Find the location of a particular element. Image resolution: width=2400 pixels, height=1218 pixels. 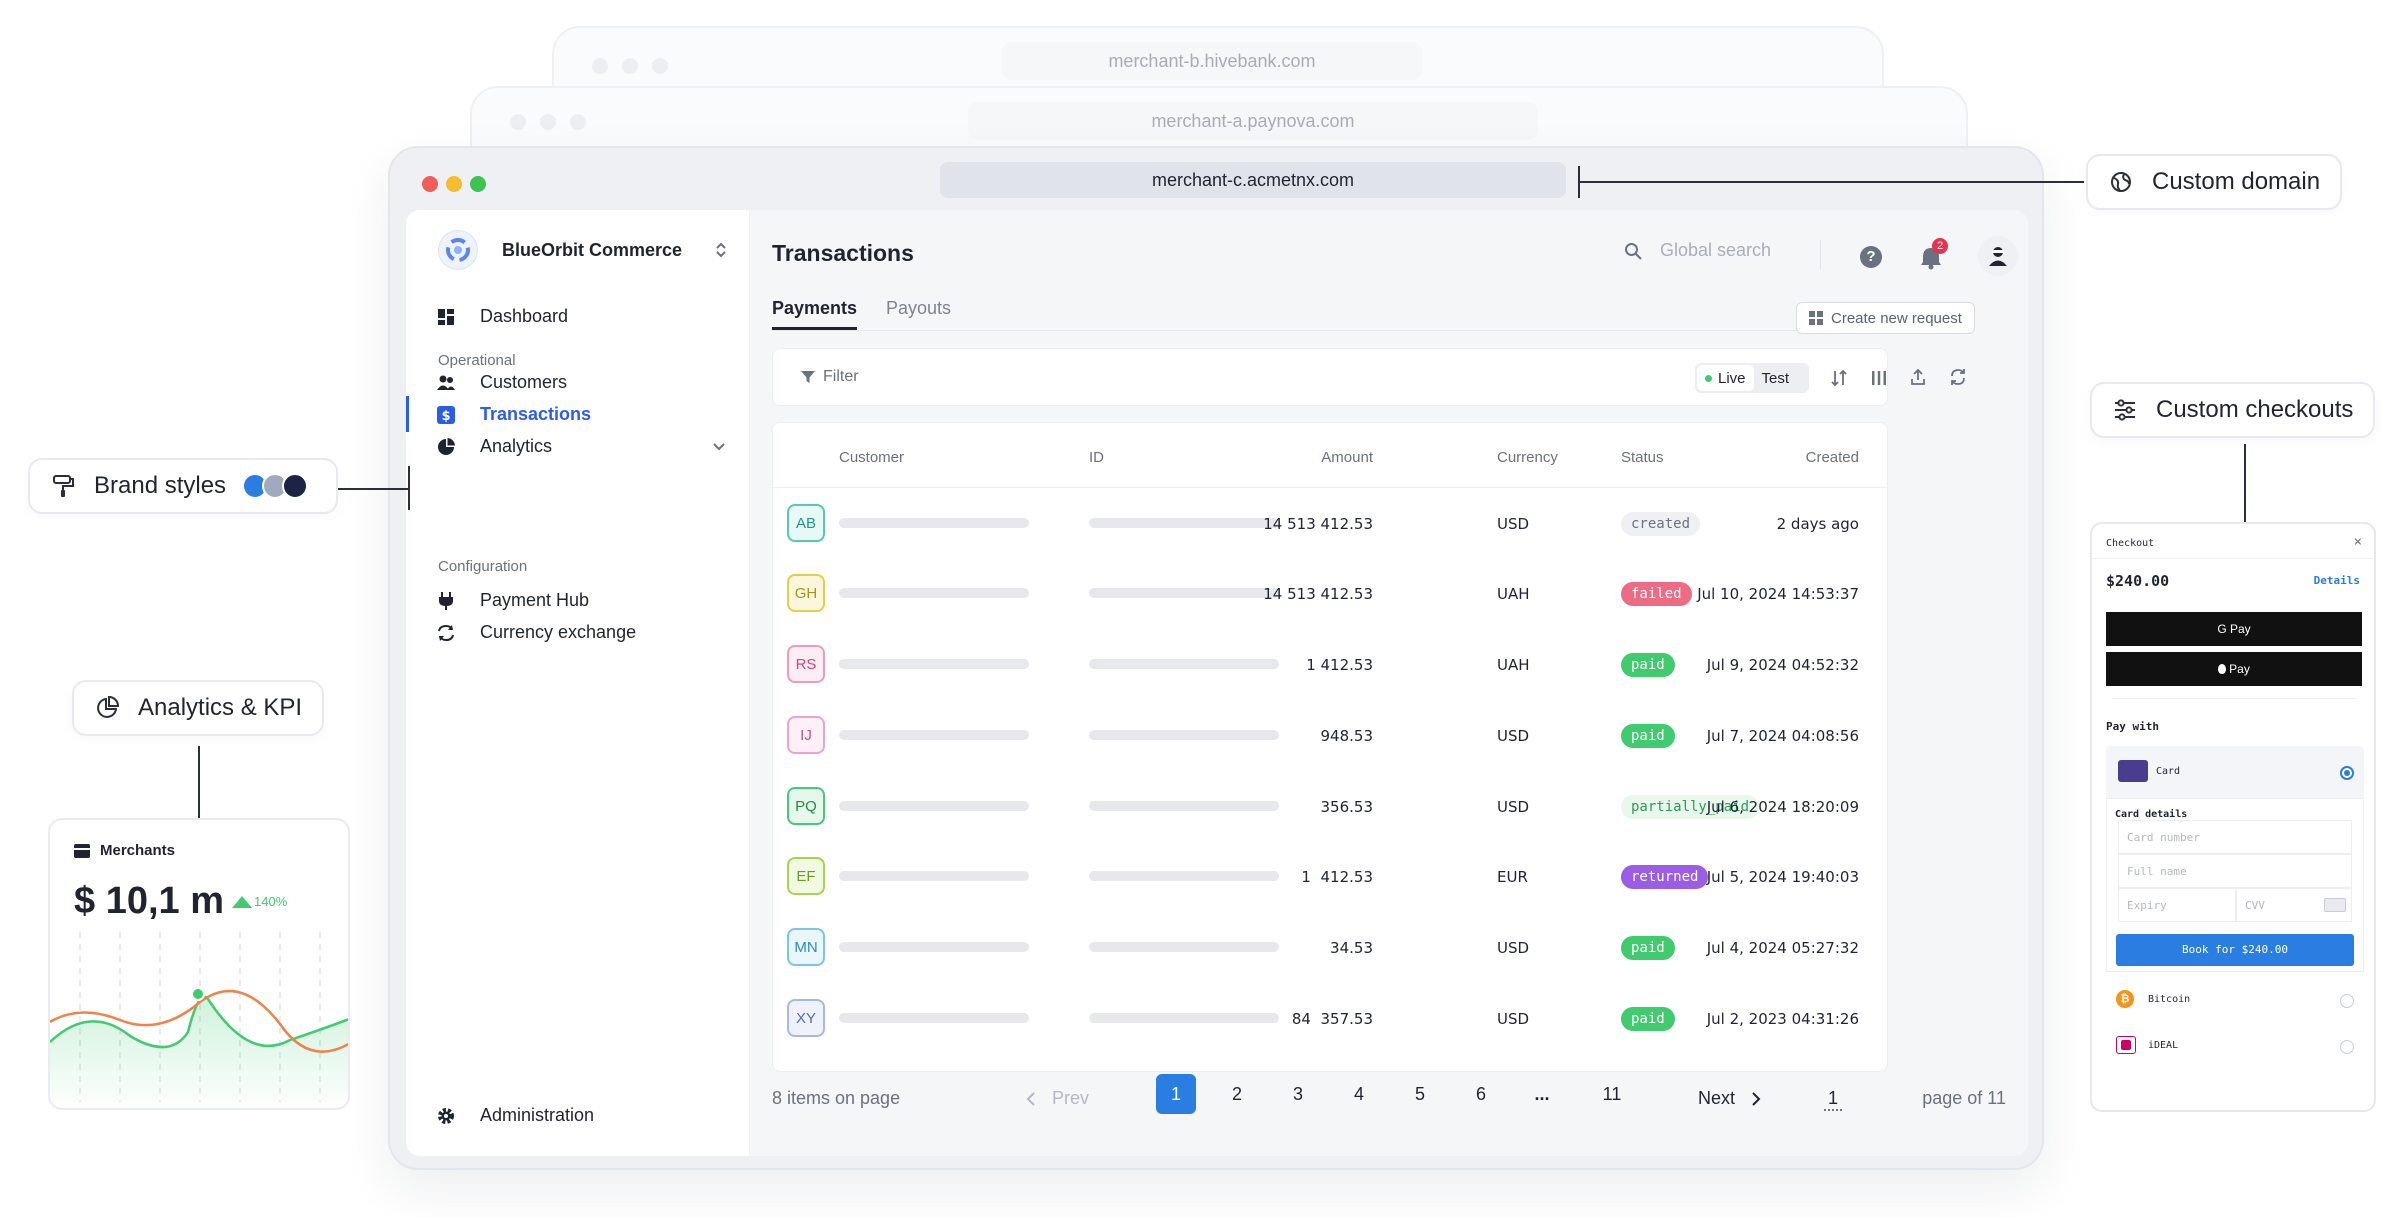

bitcoin-radio is located at coordinates (2347, 1001).